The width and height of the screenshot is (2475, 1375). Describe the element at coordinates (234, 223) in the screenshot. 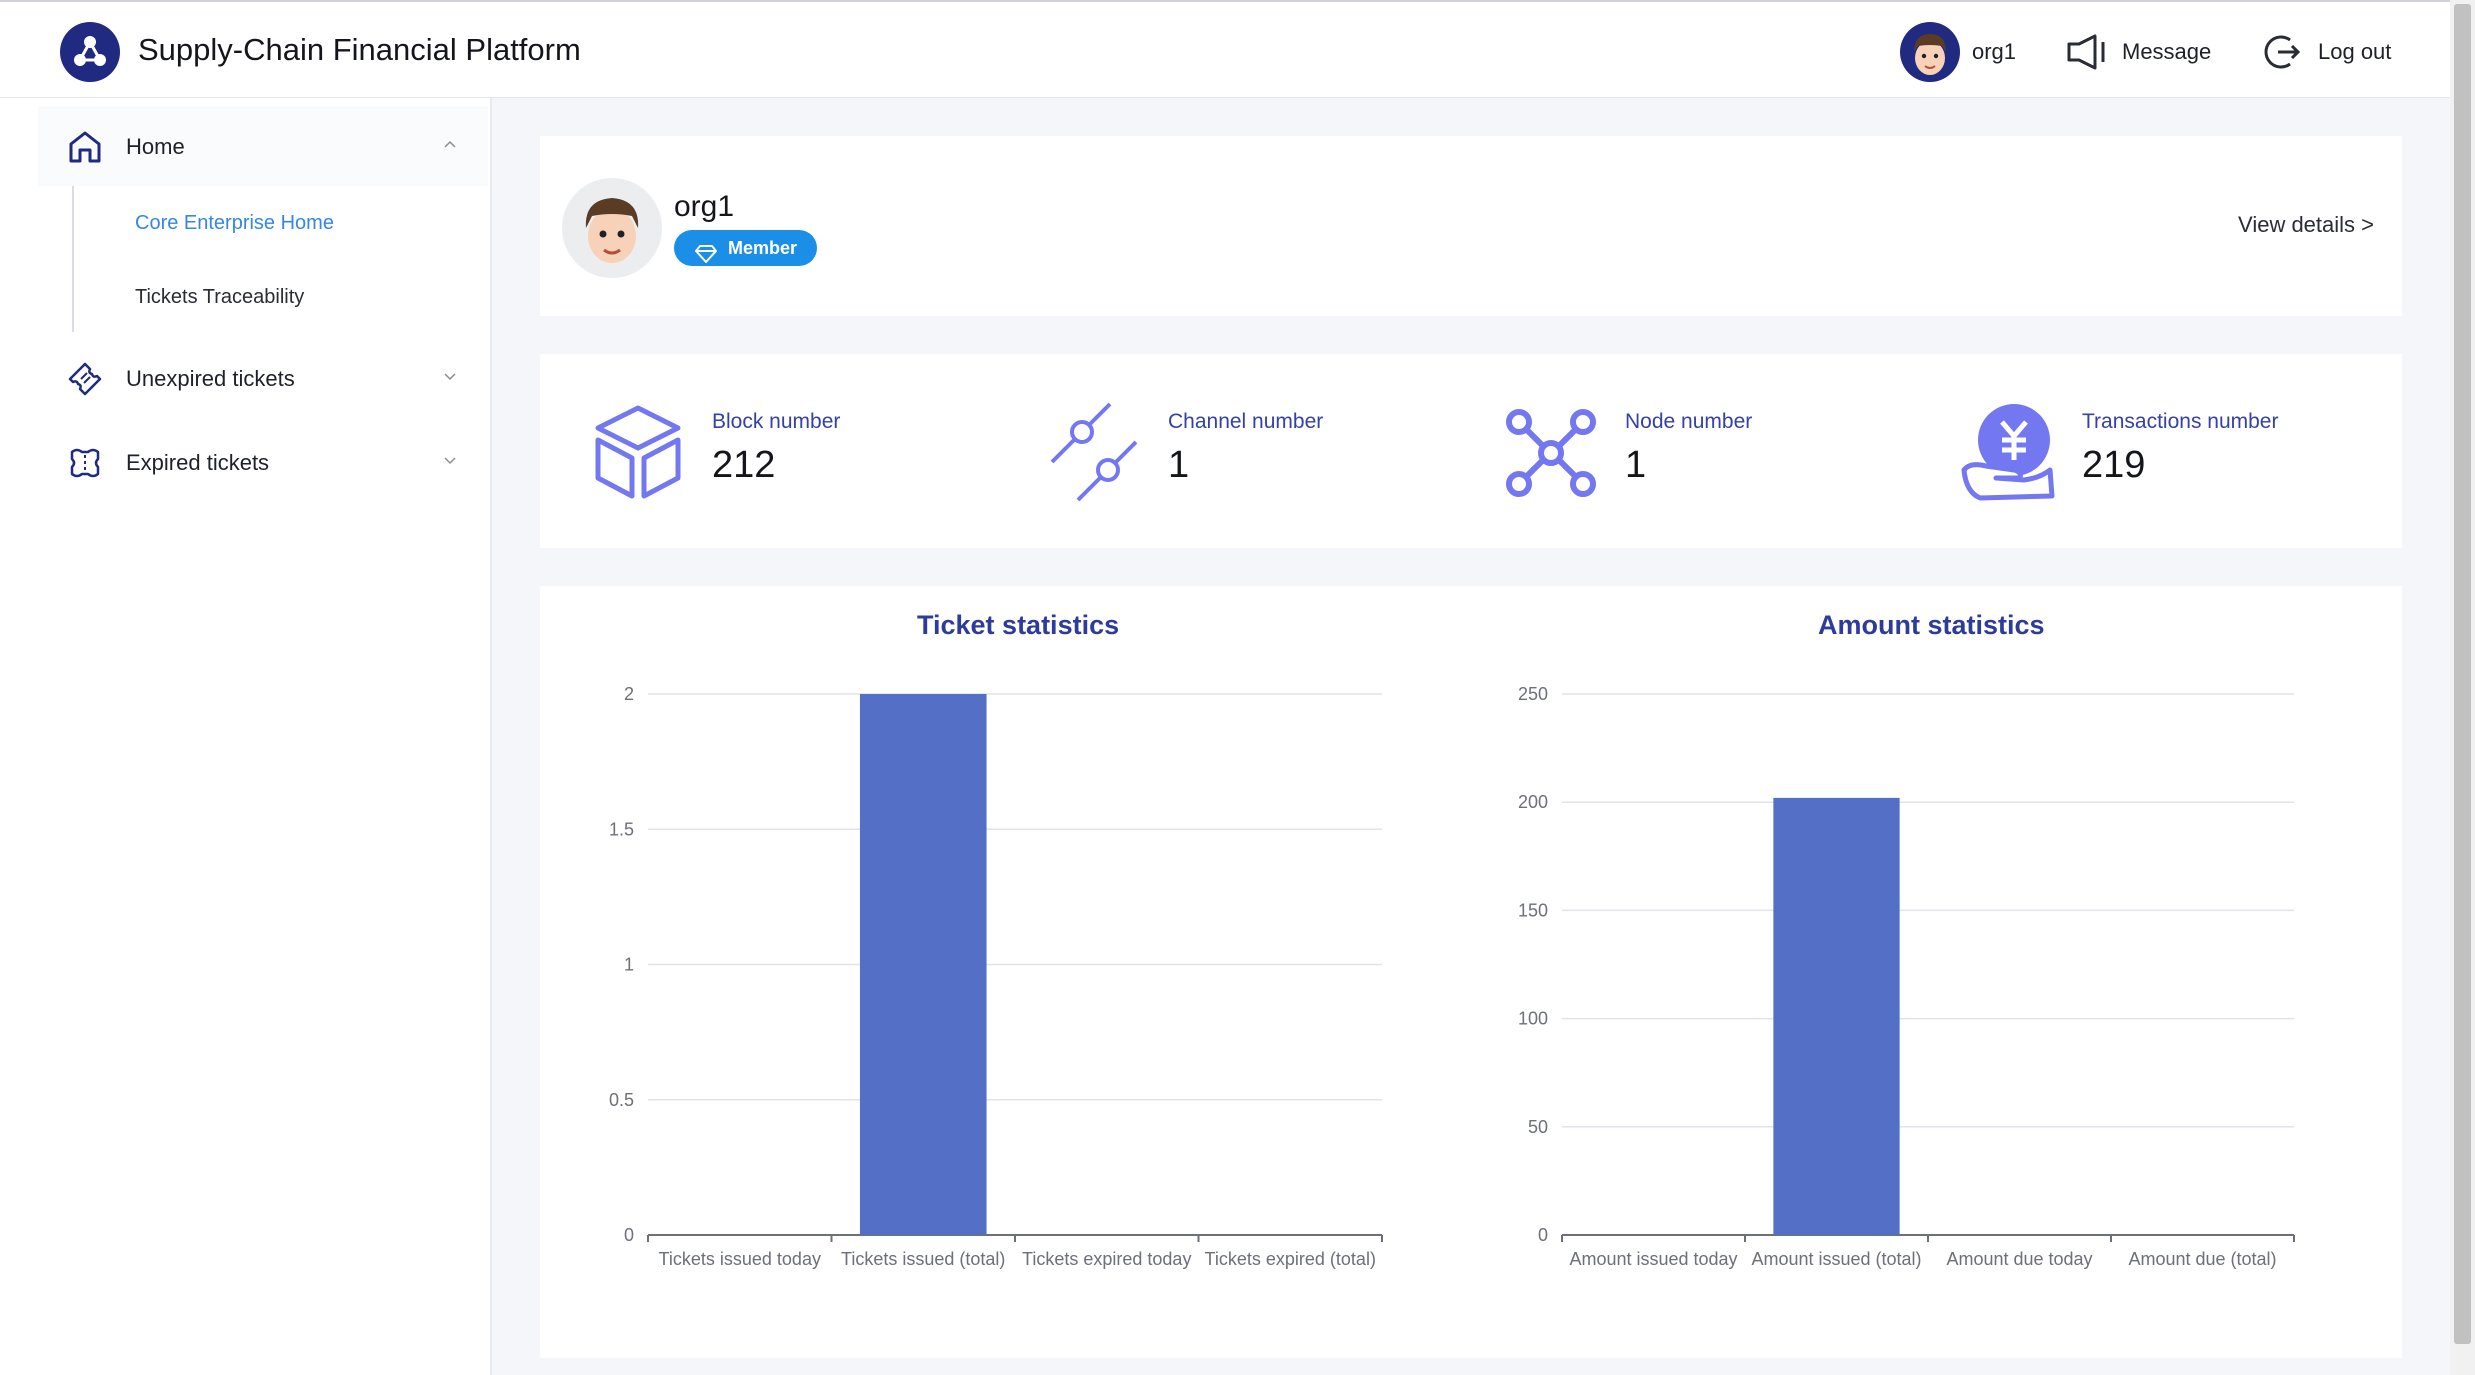

I see `sidebar-subitem-core-enterprise-home: Core Enterprise Home` at that location.